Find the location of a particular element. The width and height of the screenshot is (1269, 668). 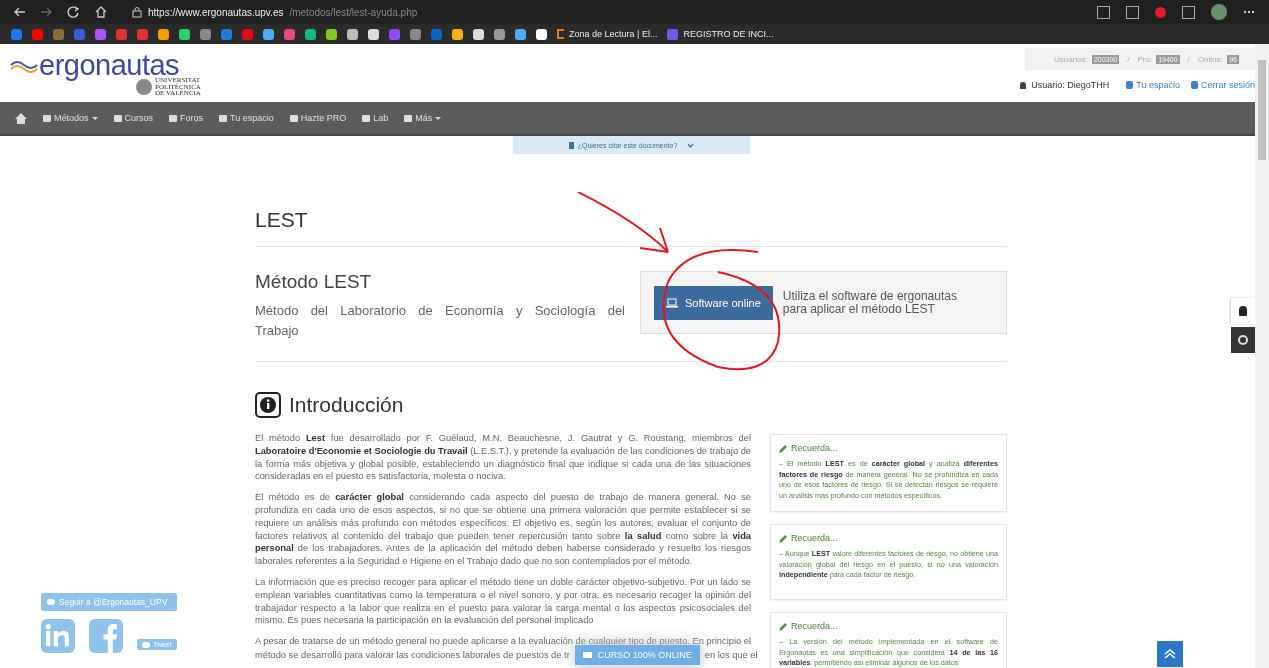

extension-icon is located at coordinates (1160, 12).